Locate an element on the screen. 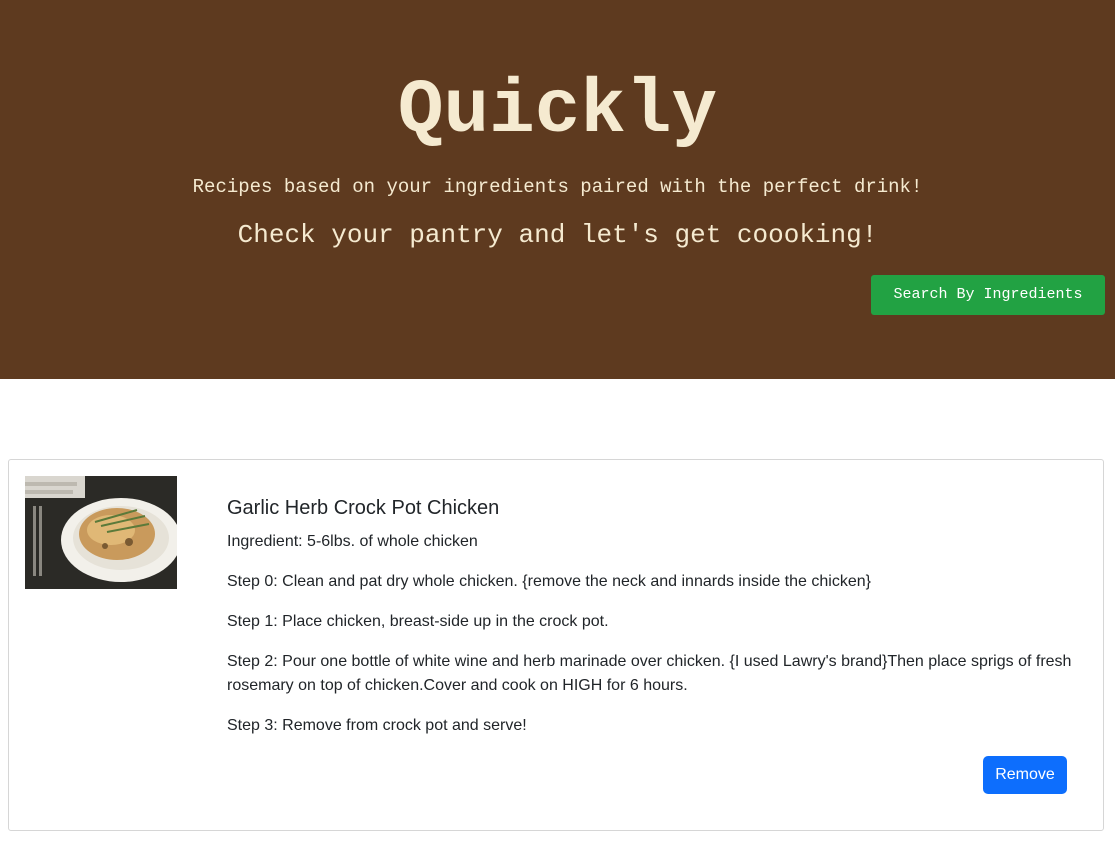 This screenshot has height=844, width=1115. recipe-photo-icon is located at coordinates (101, 532).